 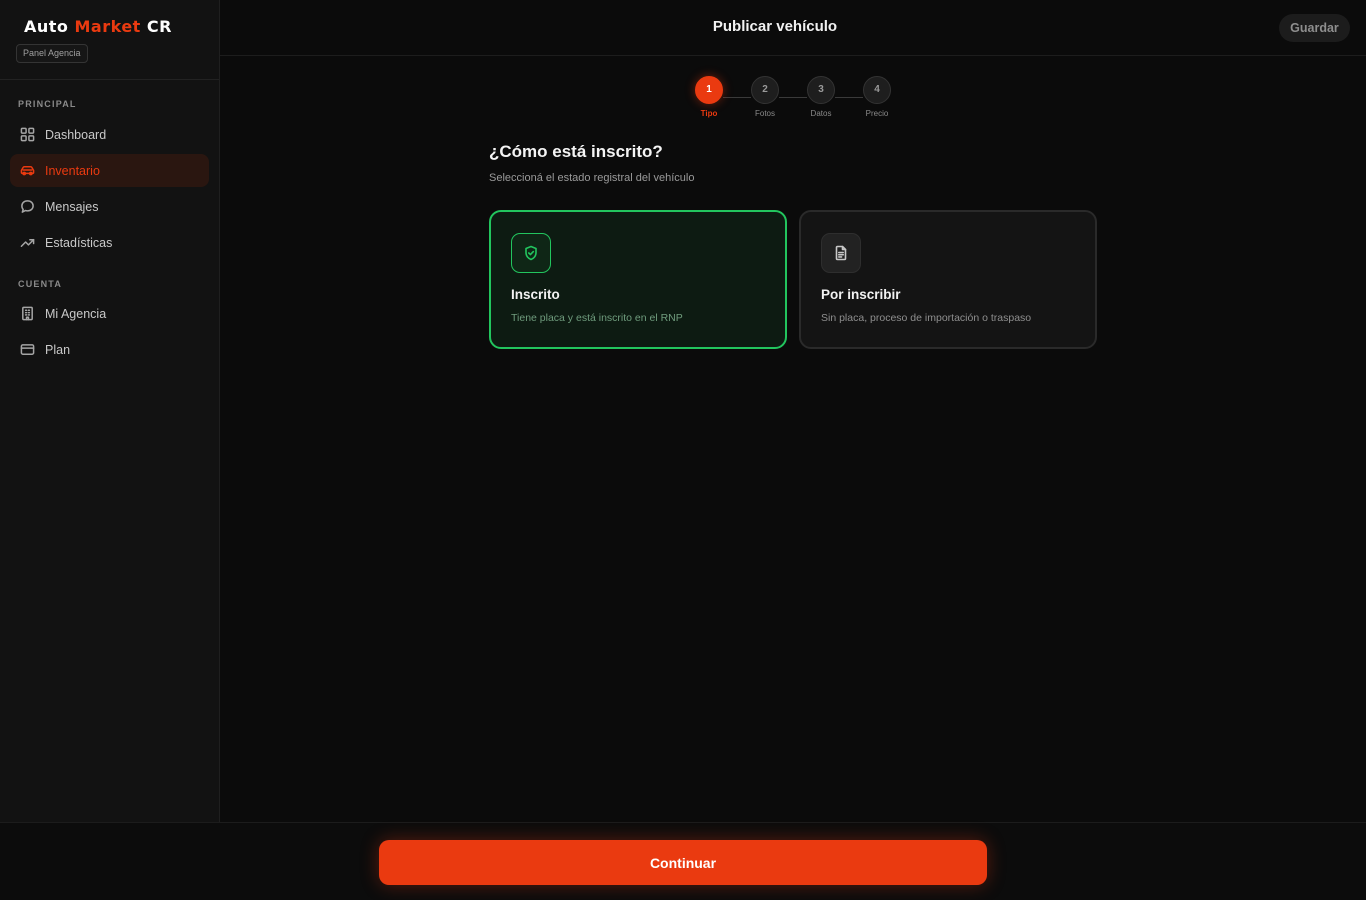 I want to click on step-number: 3, so click(x=821, y=90).